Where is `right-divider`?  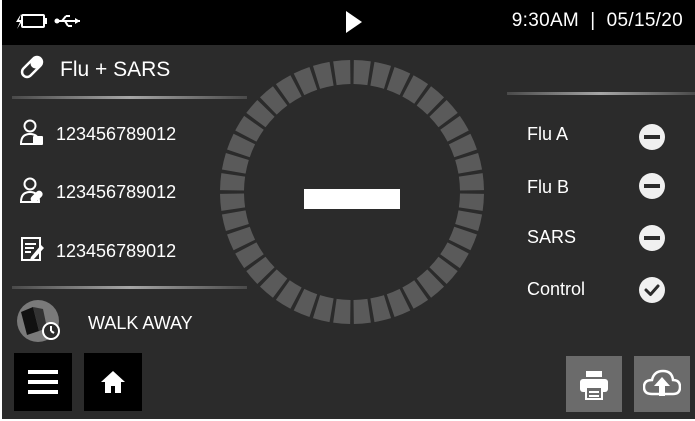
right-divider is located at coordinates (601, 93).